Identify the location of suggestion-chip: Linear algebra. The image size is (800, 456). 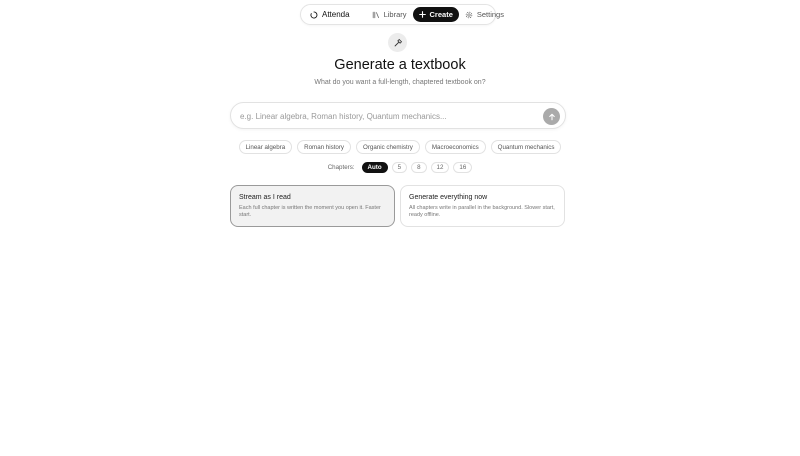
(265, 147).